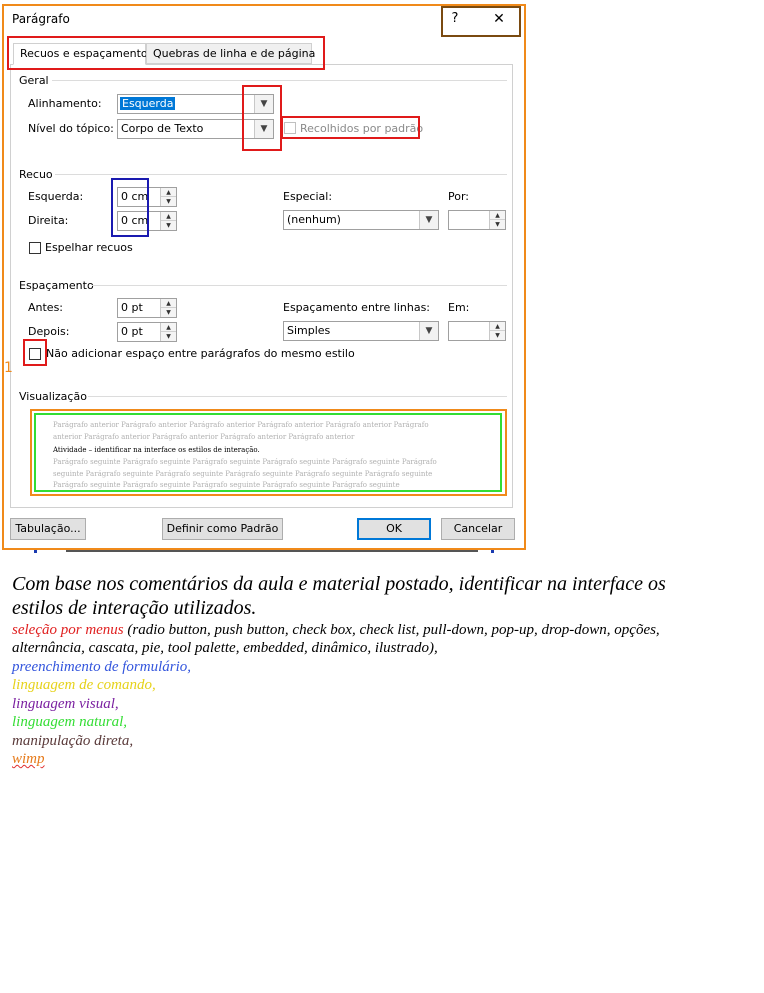  Describe the element at coordinates (130, 207) in the screenshot. I see `annotation-form-fields` at that location.